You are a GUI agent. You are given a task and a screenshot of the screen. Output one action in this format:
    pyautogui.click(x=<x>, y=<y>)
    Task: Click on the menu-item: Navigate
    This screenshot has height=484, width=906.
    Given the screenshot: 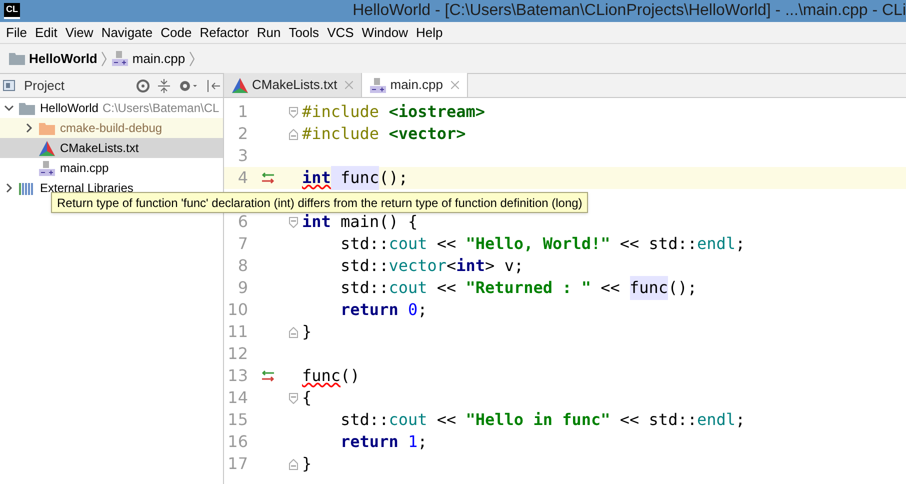 What is the action you would take?
    pyautogui.click(x=127, y=32)
    